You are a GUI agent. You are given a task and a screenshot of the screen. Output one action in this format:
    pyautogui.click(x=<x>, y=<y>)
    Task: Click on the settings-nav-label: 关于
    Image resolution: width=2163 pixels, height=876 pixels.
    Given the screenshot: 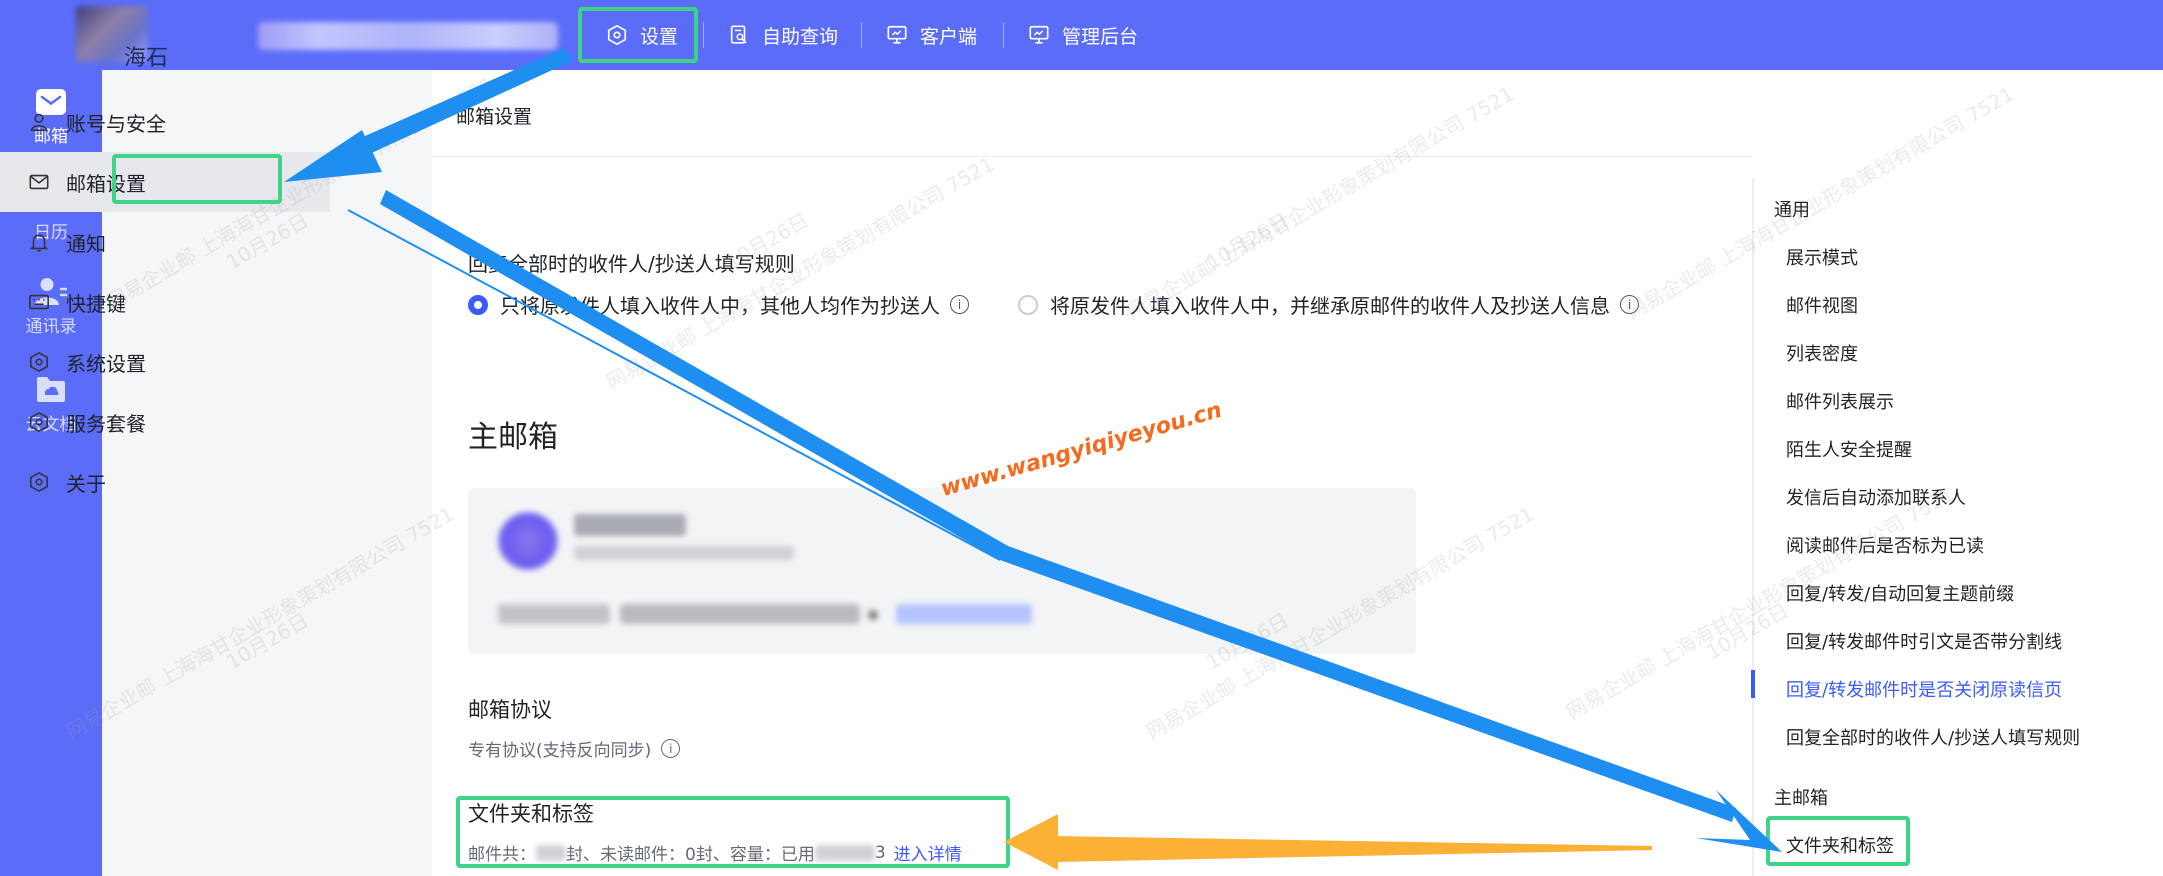 What is the action you would take?
    pyautogui.click(x=86, y=483)
    